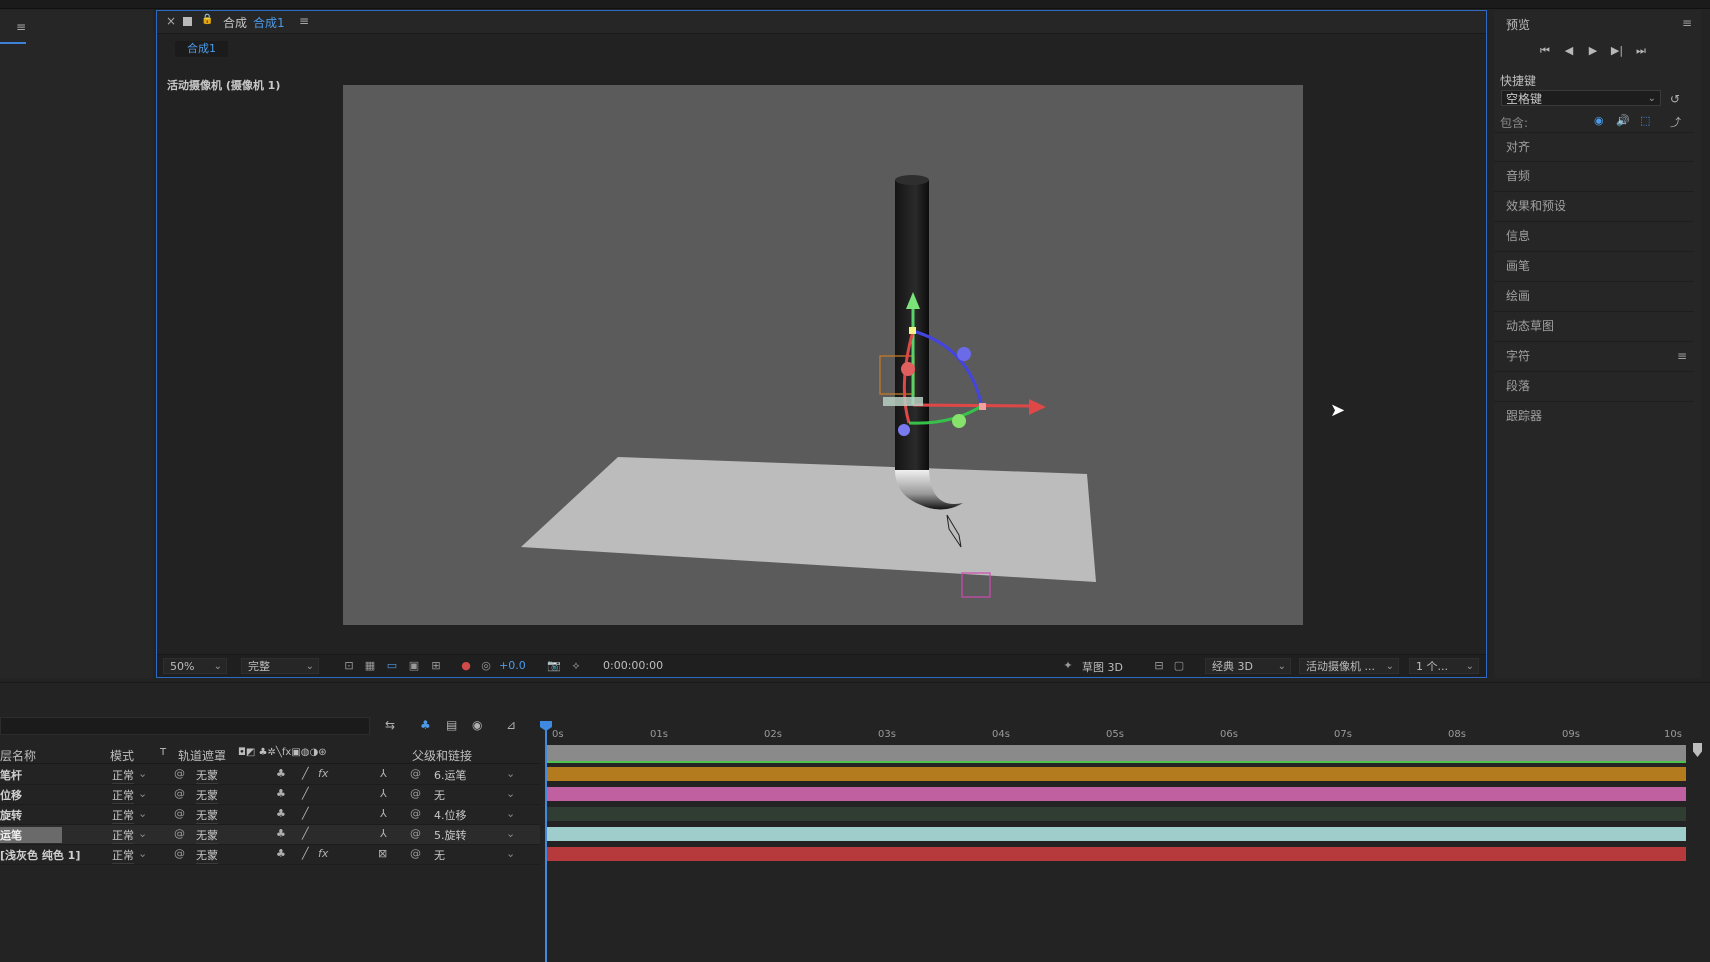 The width and height of the screenshot is (1710, 962). What do you see at coordinates (323, 773) in the screenshot?
I see `fx-switch-icon: fx` at bounding box center [323, 773].